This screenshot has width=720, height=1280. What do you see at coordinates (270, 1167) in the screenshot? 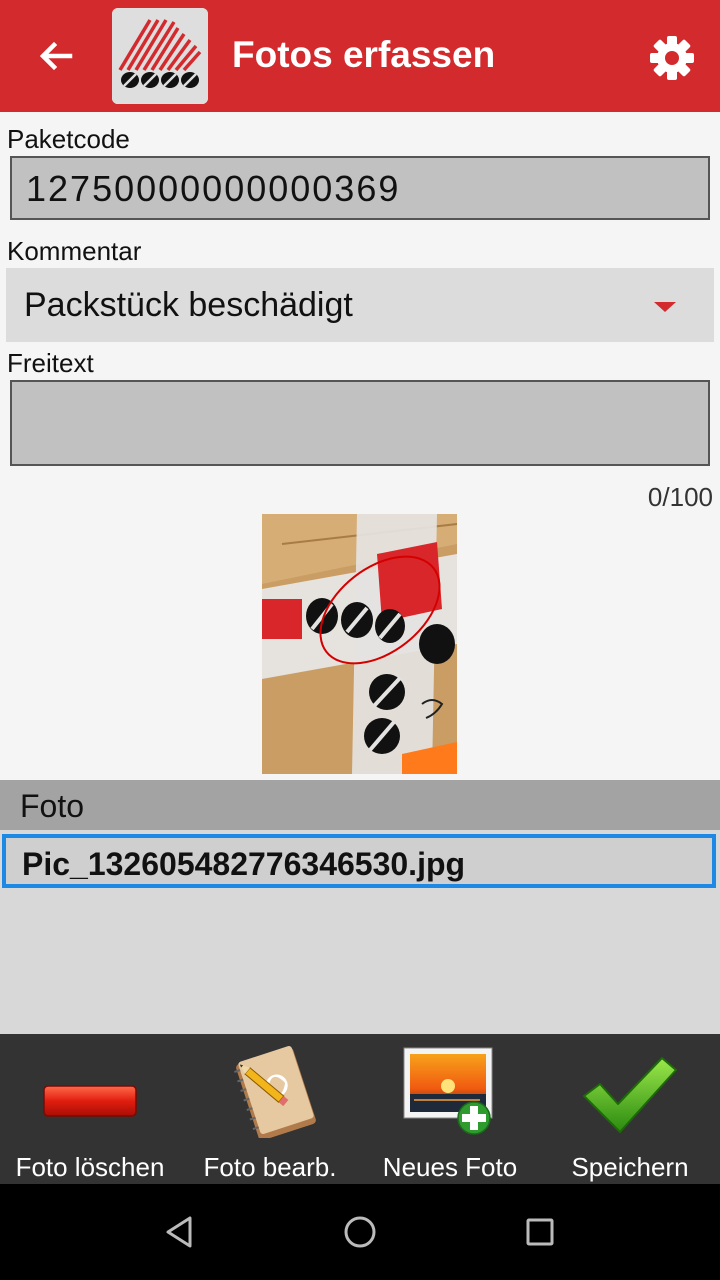
I see `edit-photo-label: Foto bearb.` at bounding box center [270, 1167].